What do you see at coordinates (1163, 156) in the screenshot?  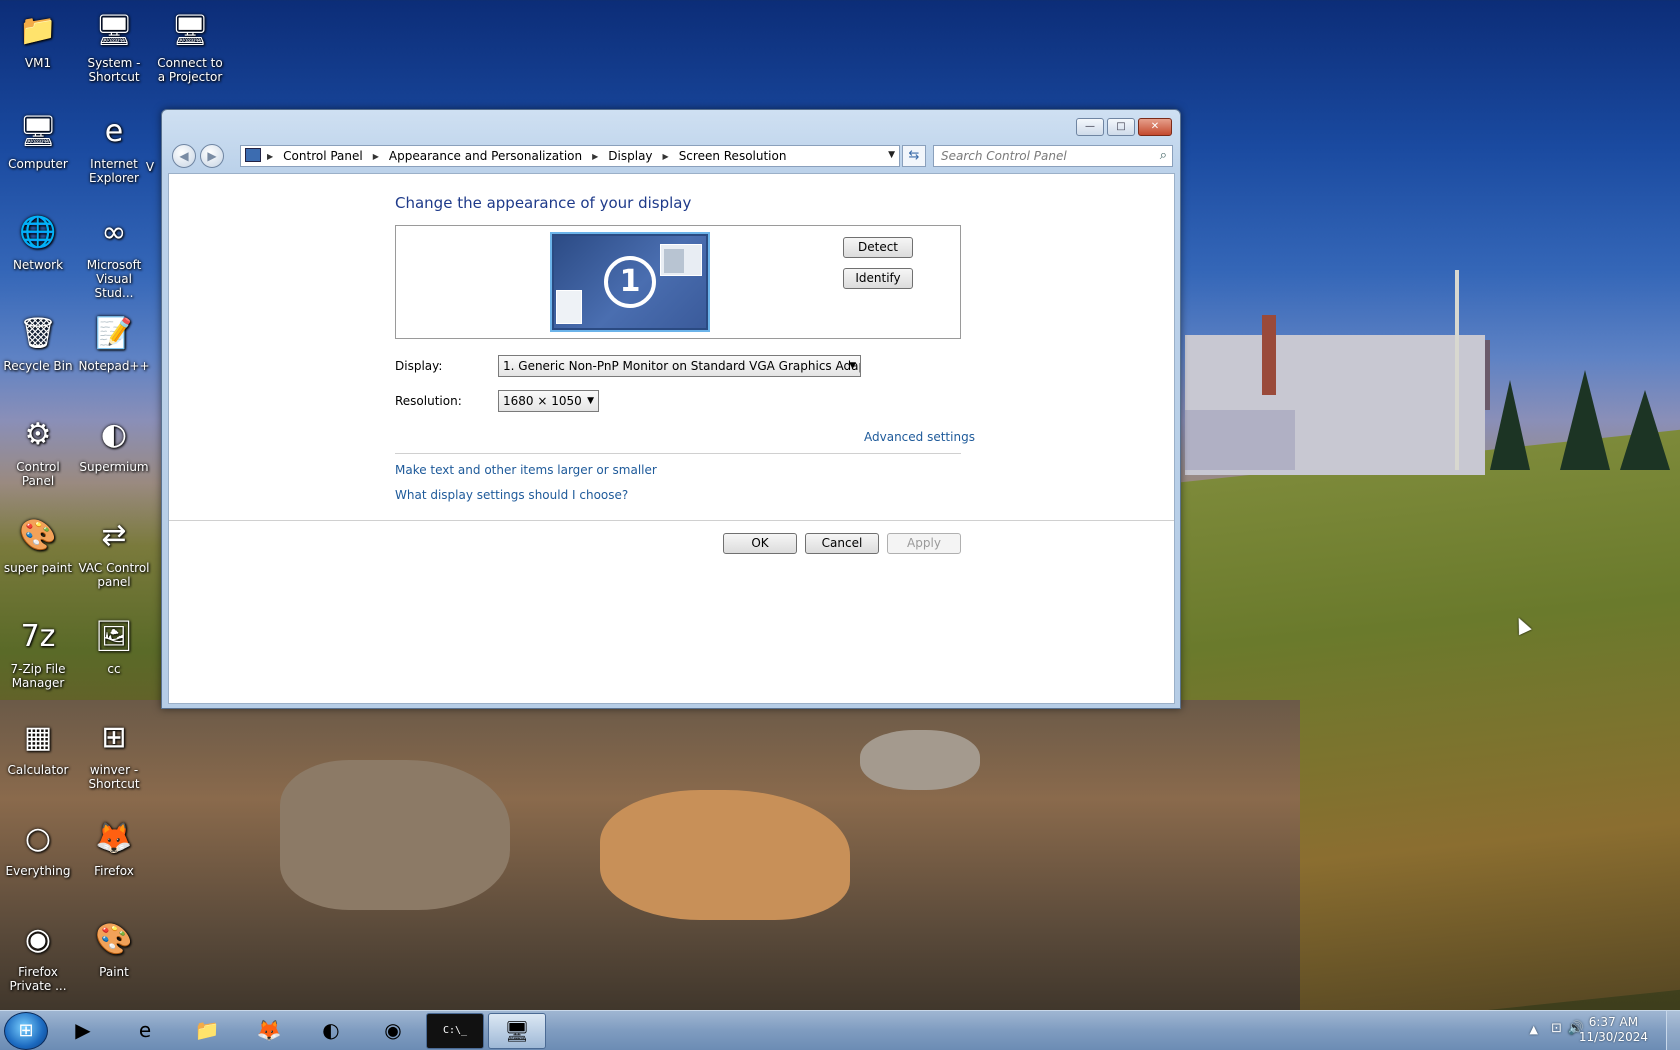 I see `search-icon: ⌕` at bounding box center [1163, 156].